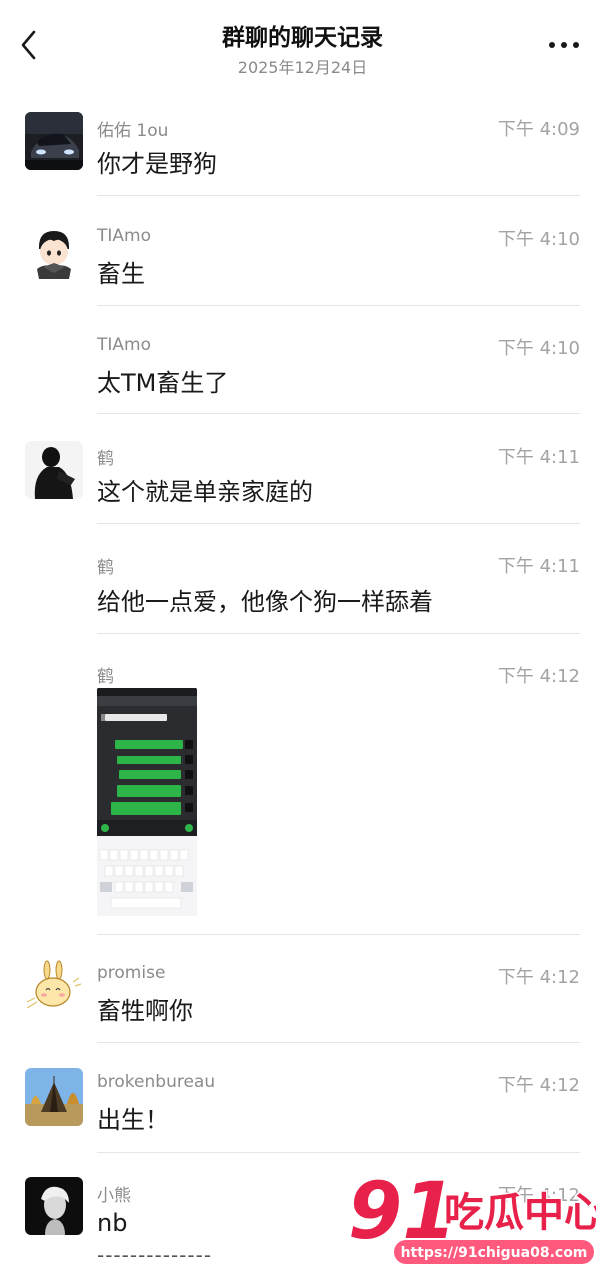 Image resolution: width=605 pixels, height=1280 pixels. Describe the element at coordinates (54, 141) in the screenshot. I see `car-photo-avatar` at that location.